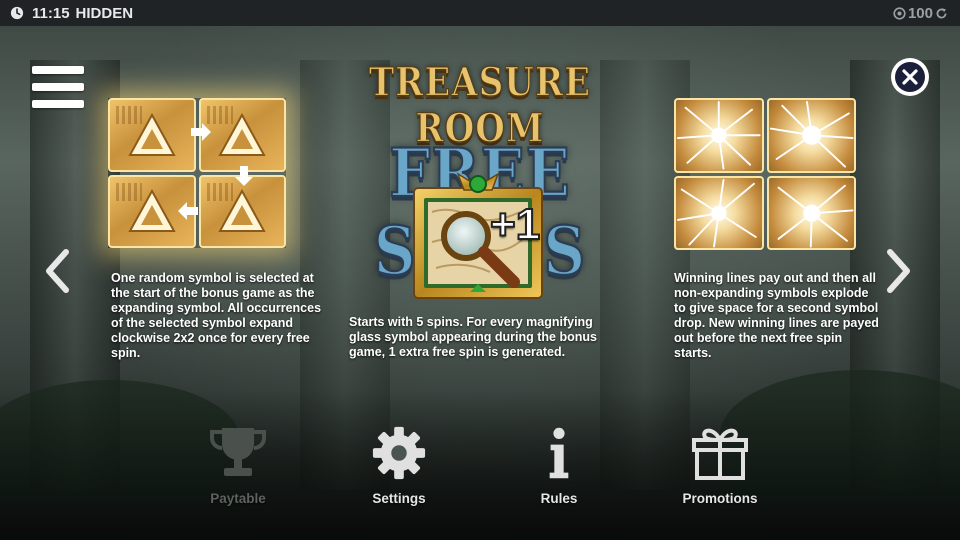  Describe the element at coordinates (51, 13) in the screenshot. I see `status-time: 11:15` at that location.